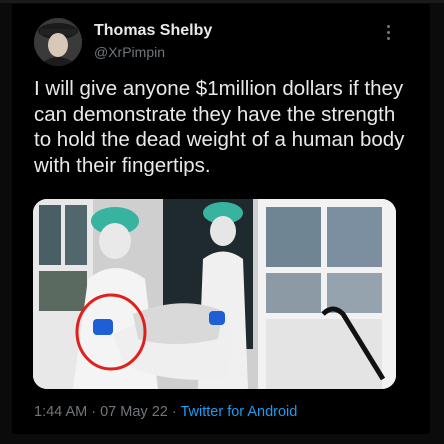 This screenshot has height=444, width=444. I want to click on top-divider, so click(222, 1).